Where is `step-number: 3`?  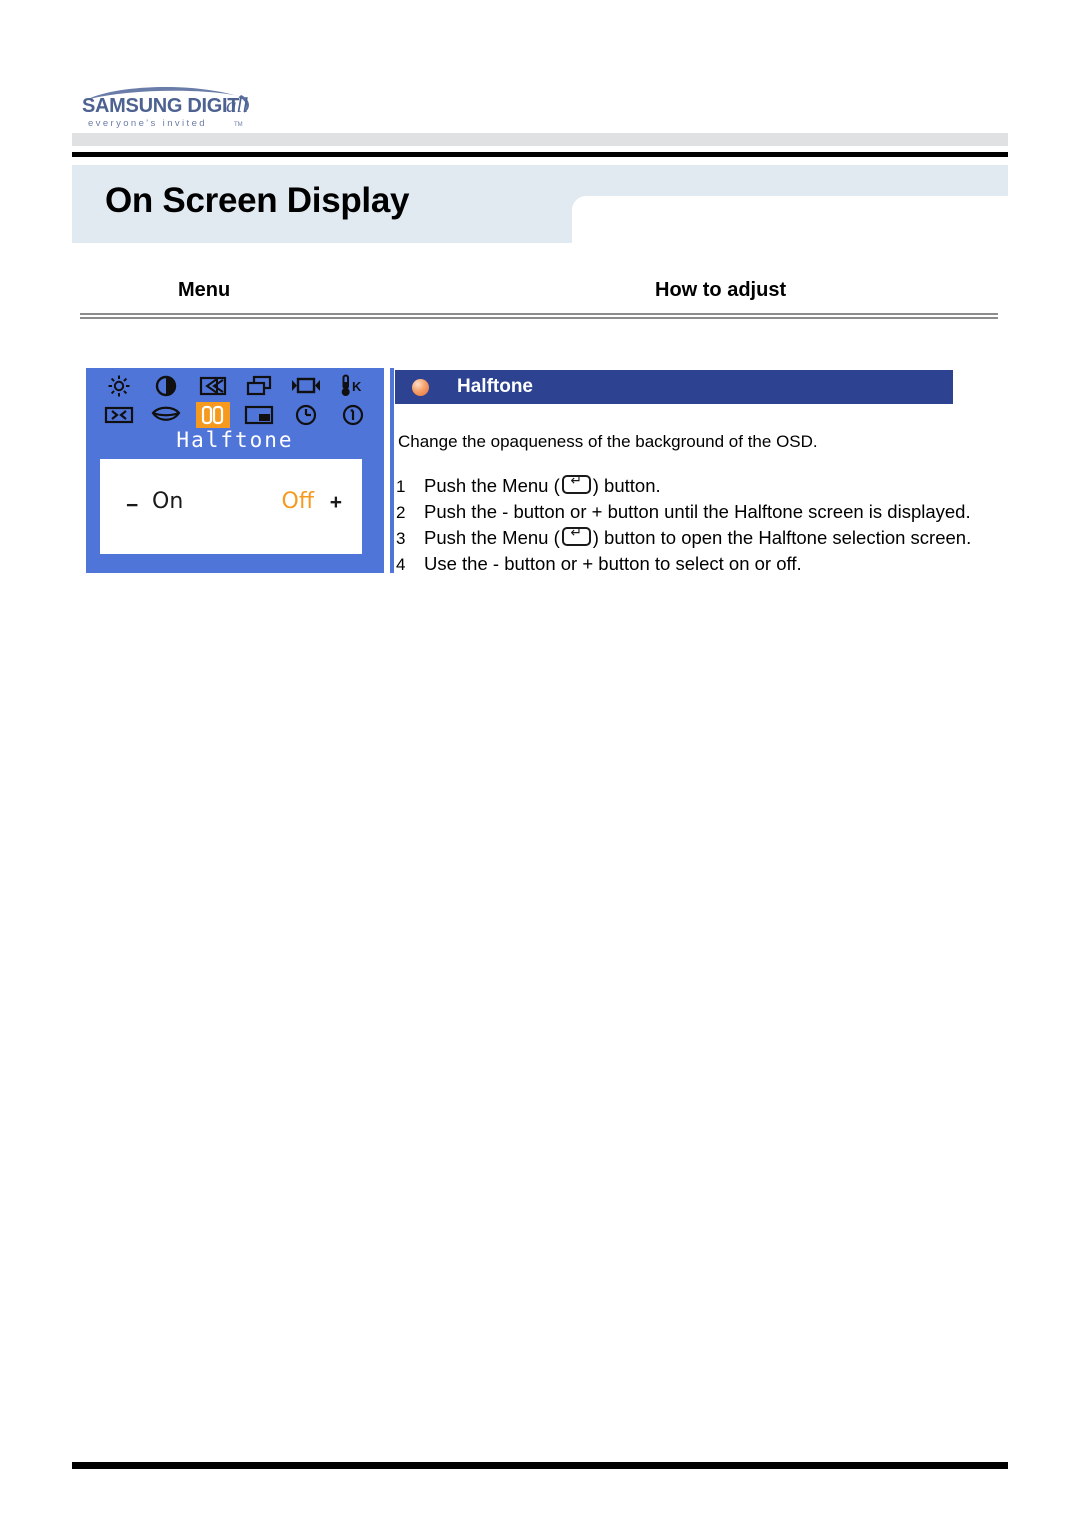
step-number: 3 is located at coordinates (401, 538).